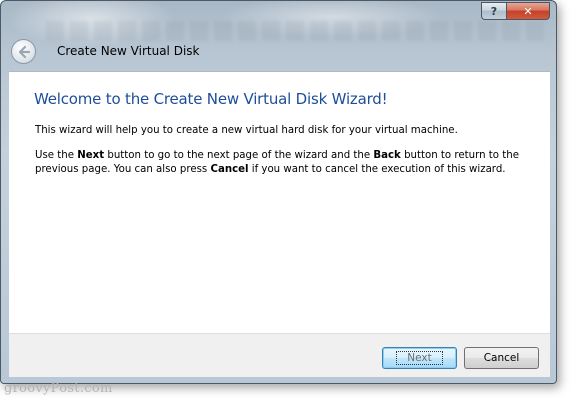 This screenshot has width=577, height=406. What do you see at coordinates (229, 169) in the screenshot?
I see `cancel-keyword: Cancel` at bounding box center [229, 169].